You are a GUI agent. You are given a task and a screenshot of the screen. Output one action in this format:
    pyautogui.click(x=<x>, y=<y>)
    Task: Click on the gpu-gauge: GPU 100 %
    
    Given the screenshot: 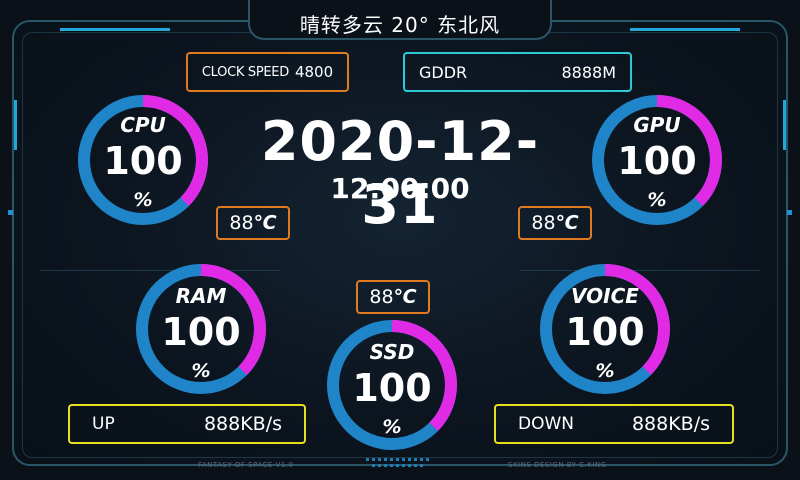 What is the action you would take?
    pyautogui.click(x=657, y=160)
    